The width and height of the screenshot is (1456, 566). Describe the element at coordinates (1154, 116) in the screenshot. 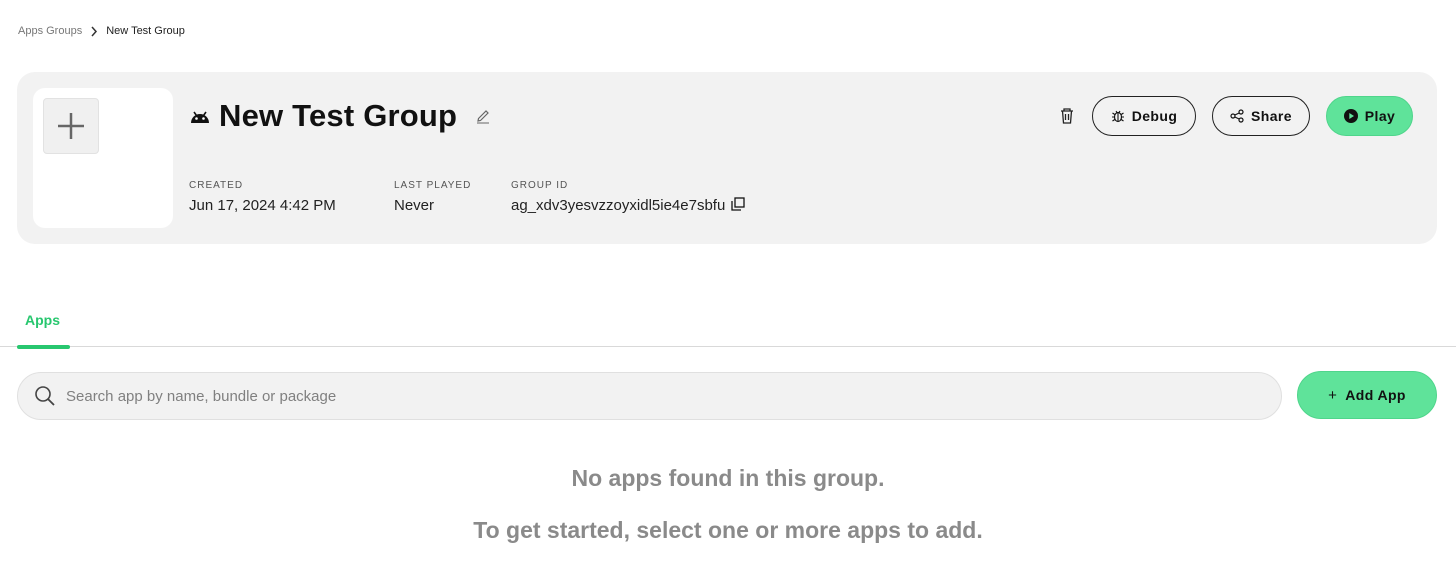

I see `debug-label: Debug` at that location.